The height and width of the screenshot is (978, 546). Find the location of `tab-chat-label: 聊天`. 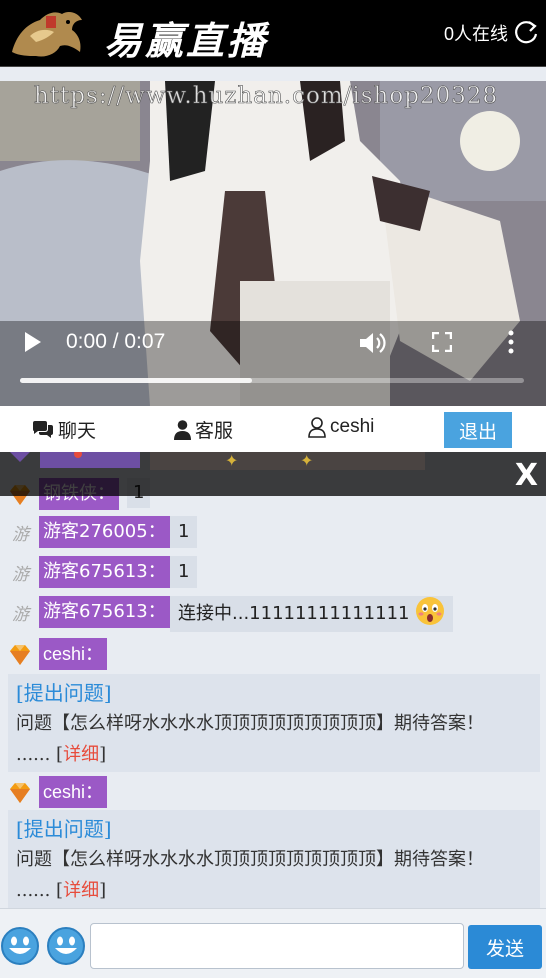

tab-chat-label: 聊天 is located at coordinates (77, 431).